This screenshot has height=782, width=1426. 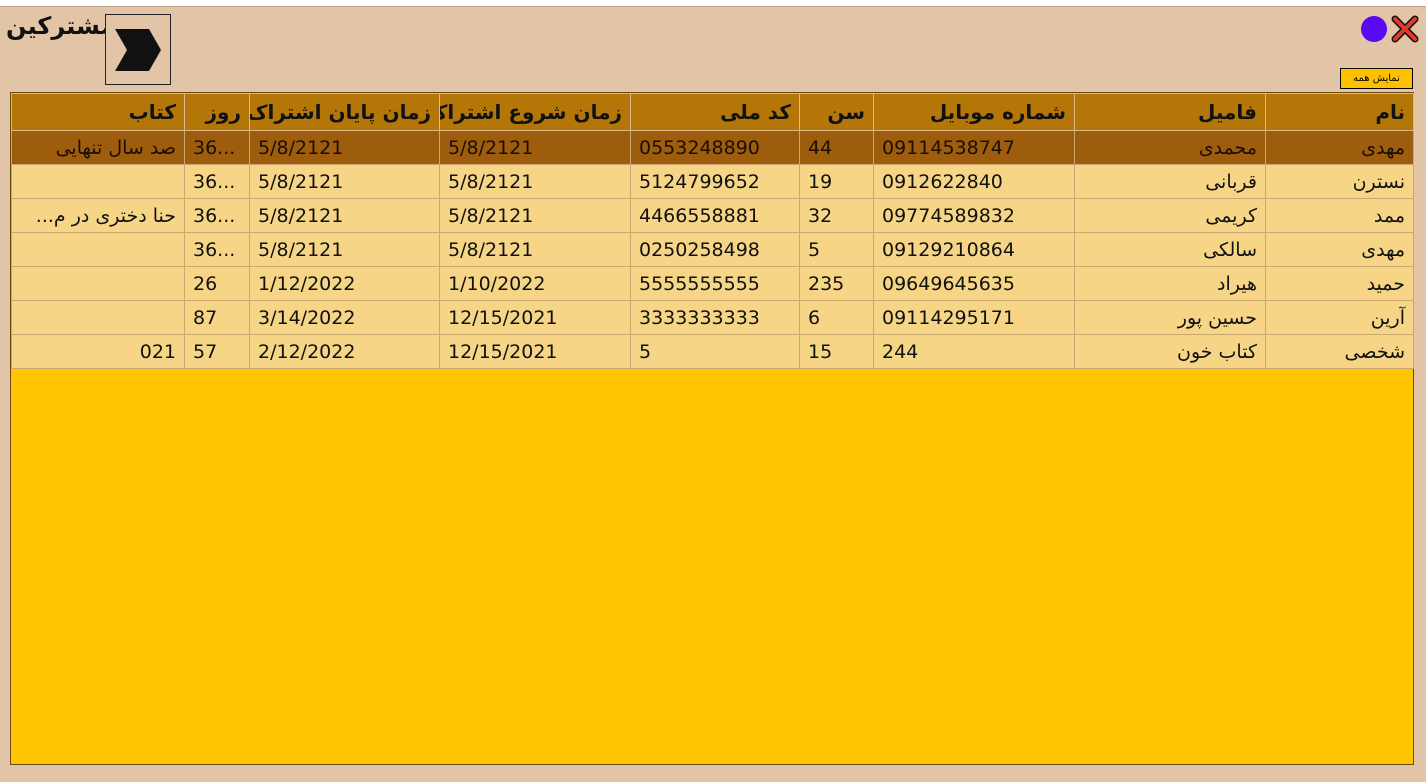 What do you see at coordinates (713, 3) in the screenshot?
I see `window-top-border` at bounding box center [713, 3].